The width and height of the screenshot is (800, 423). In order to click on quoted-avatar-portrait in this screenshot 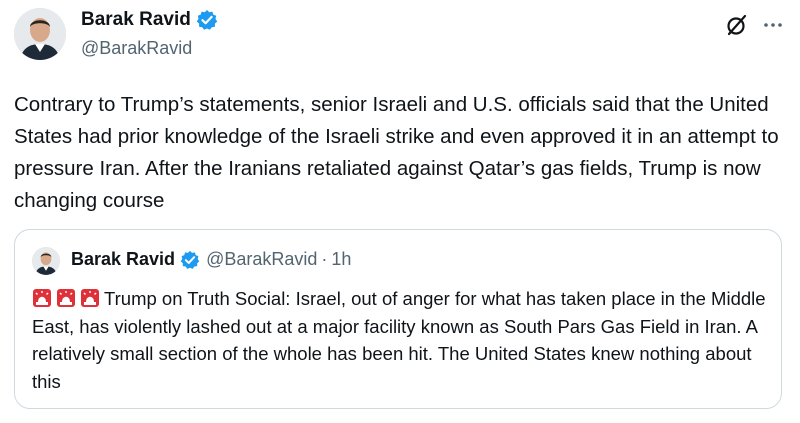, I will do `click(46, 261)`.